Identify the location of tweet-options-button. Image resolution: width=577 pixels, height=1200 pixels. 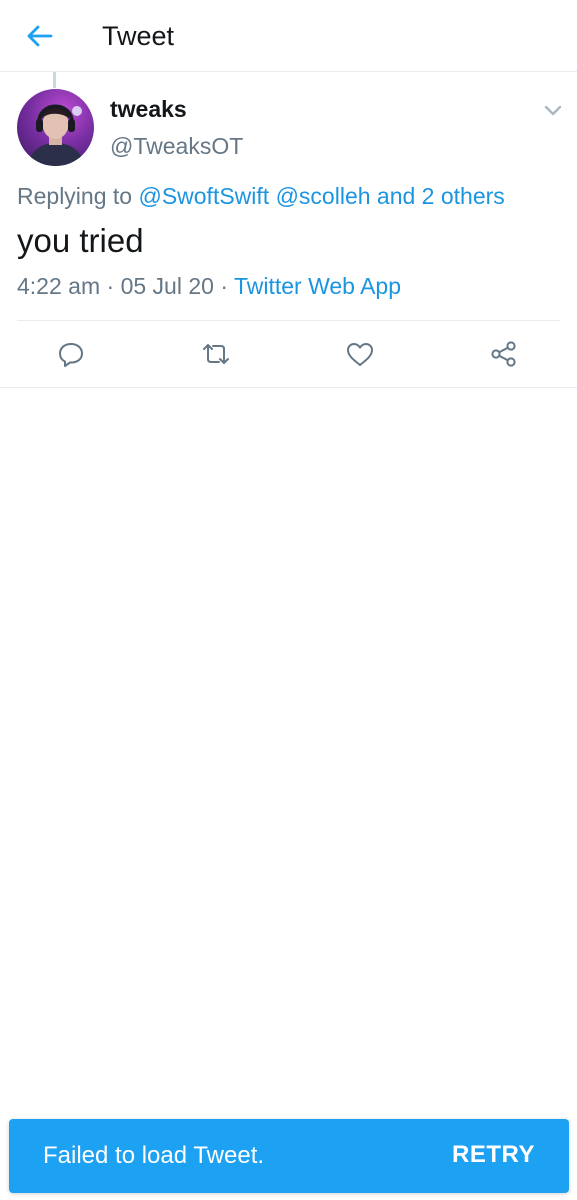
(553, 111).